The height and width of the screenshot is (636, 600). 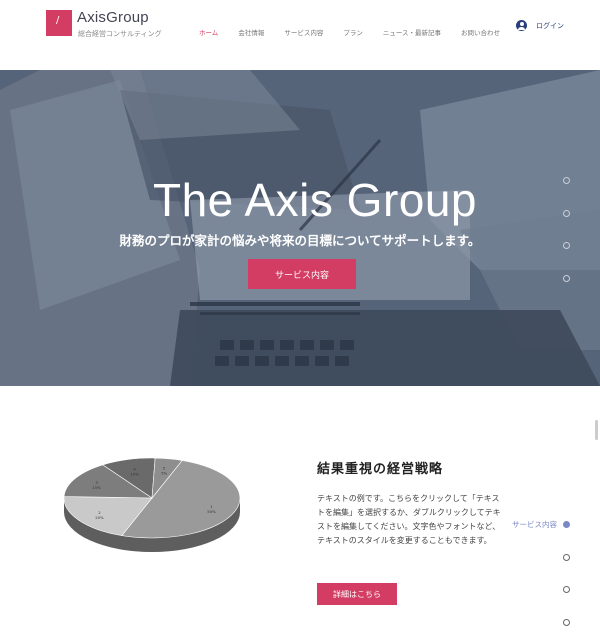 What do you see at coordinates (300, 240) in the screenshot?
I see `hero-subtitle: 財務のプロが家計の悩みや将来の目標についてサポートします。` at bounding box center [300, 240].